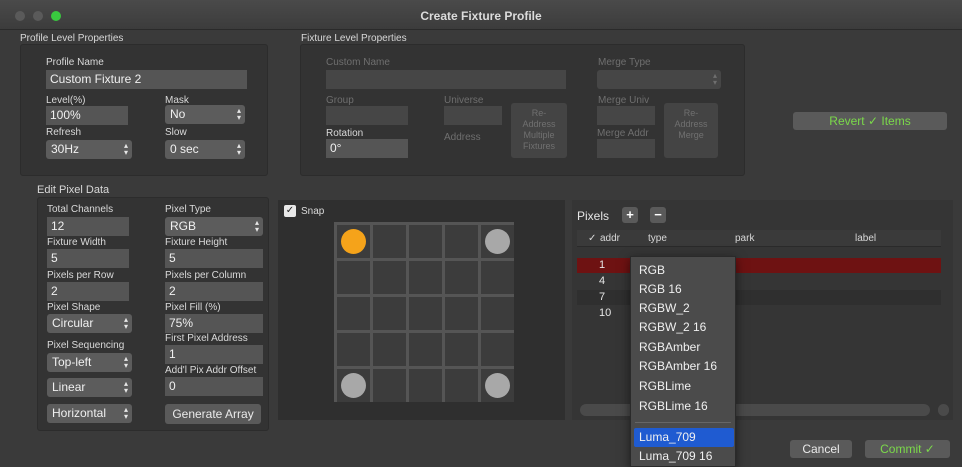 This screenshot has width=962, height=467. I want to click on addl-offset-field: 0, so click(214, 386).